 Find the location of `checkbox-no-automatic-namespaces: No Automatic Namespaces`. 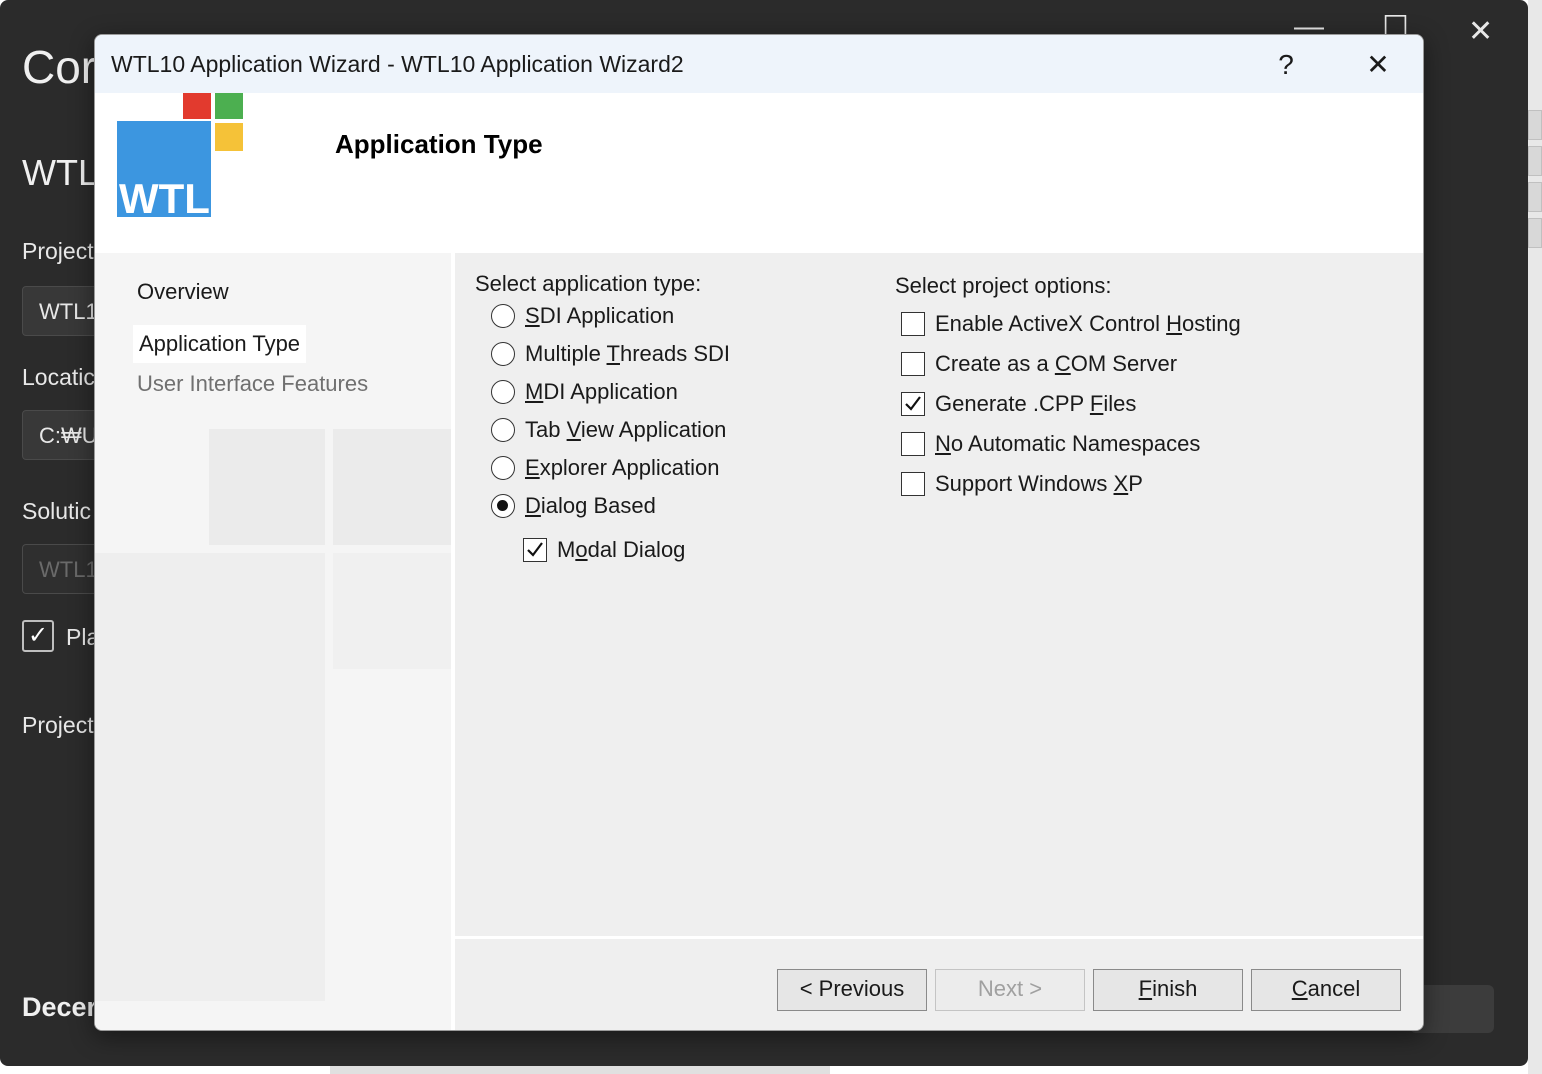

checkbox-no-automatic-namespaces: No Automatic Namespaces is located at coordinates (1050, 444).